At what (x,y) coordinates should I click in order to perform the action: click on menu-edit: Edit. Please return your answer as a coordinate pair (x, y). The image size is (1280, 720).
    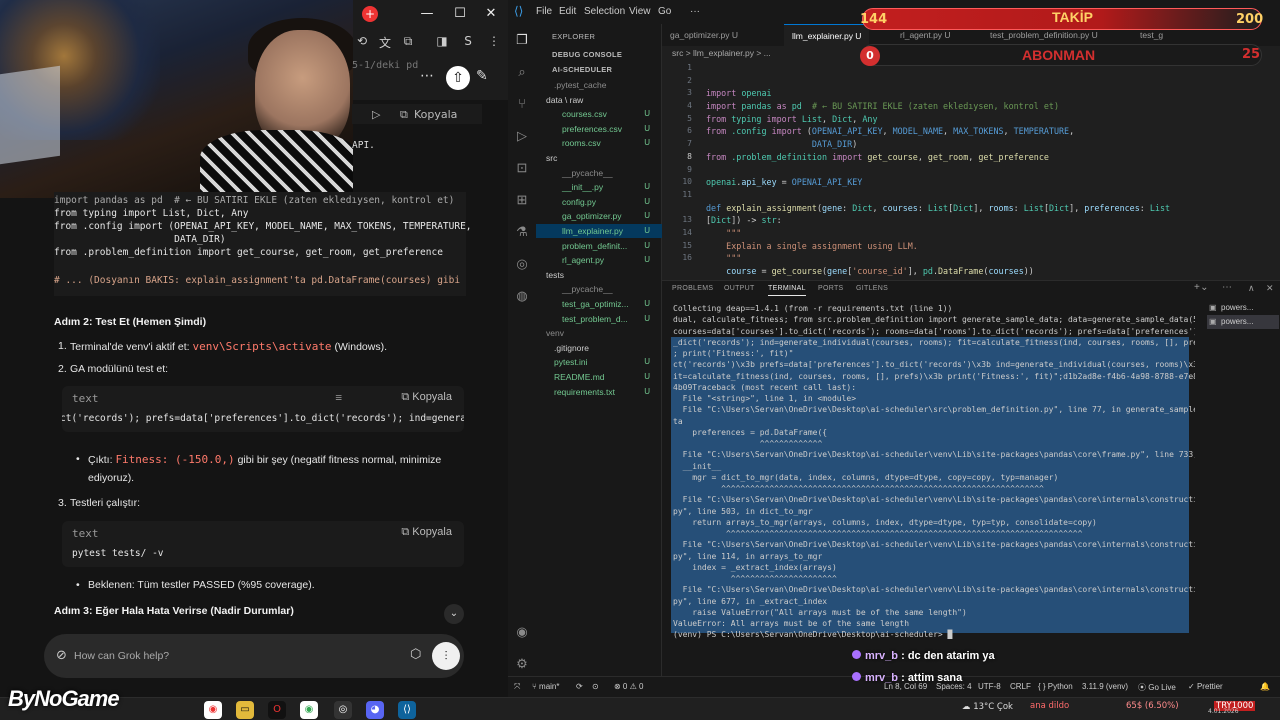
    Looking at the image, I should click on (567, 11).